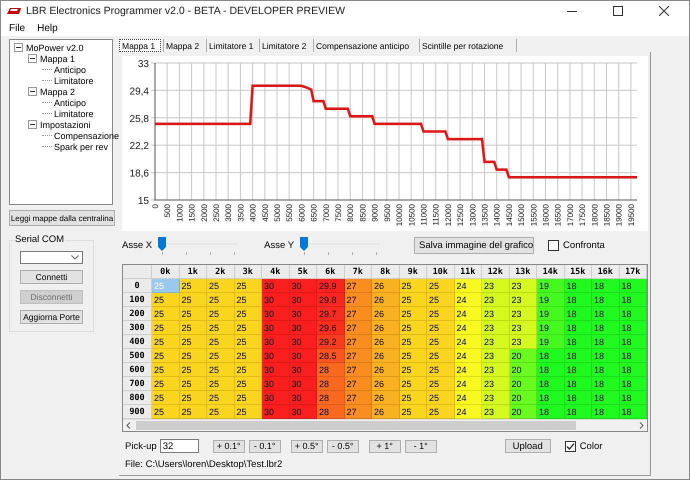 Image resolution: width=690 pixels, height=480 pixels. I want to click on step-button: + 1°, so click(384, 446).